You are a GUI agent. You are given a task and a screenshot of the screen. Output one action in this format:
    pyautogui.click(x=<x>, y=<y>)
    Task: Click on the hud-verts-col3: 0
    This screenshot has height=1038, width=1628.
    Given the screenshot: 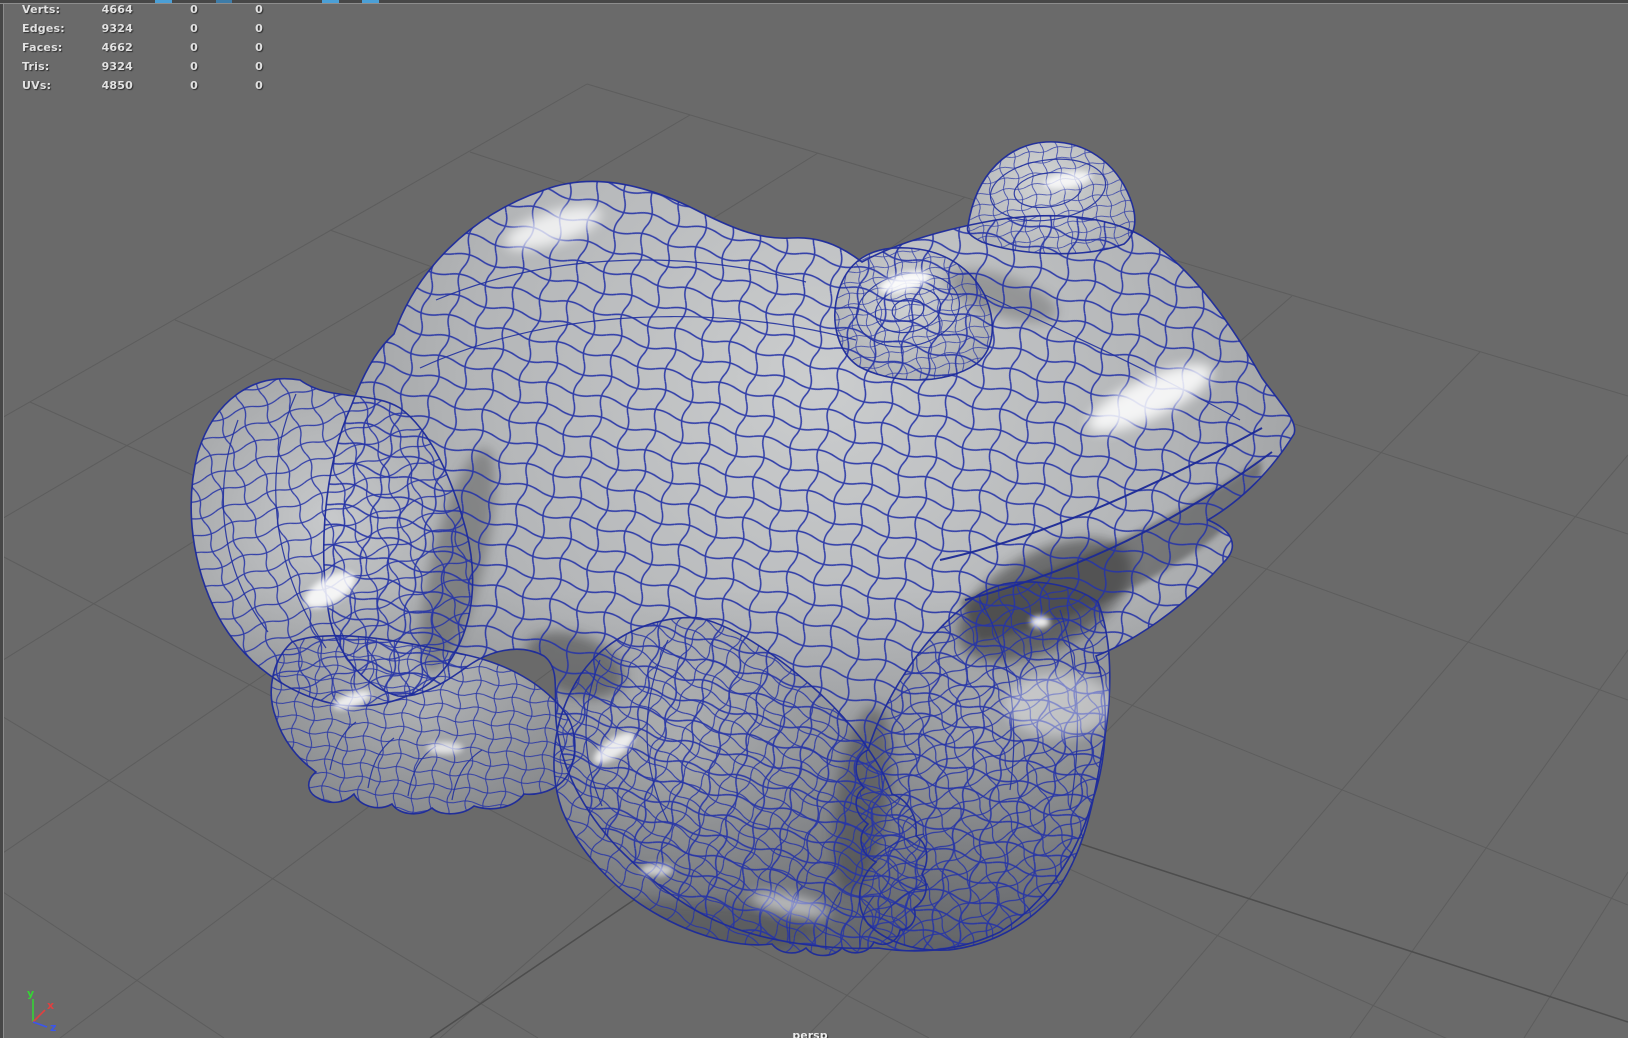 What is the action you would take?
    pyautogui.click(x=259, y=9)
    